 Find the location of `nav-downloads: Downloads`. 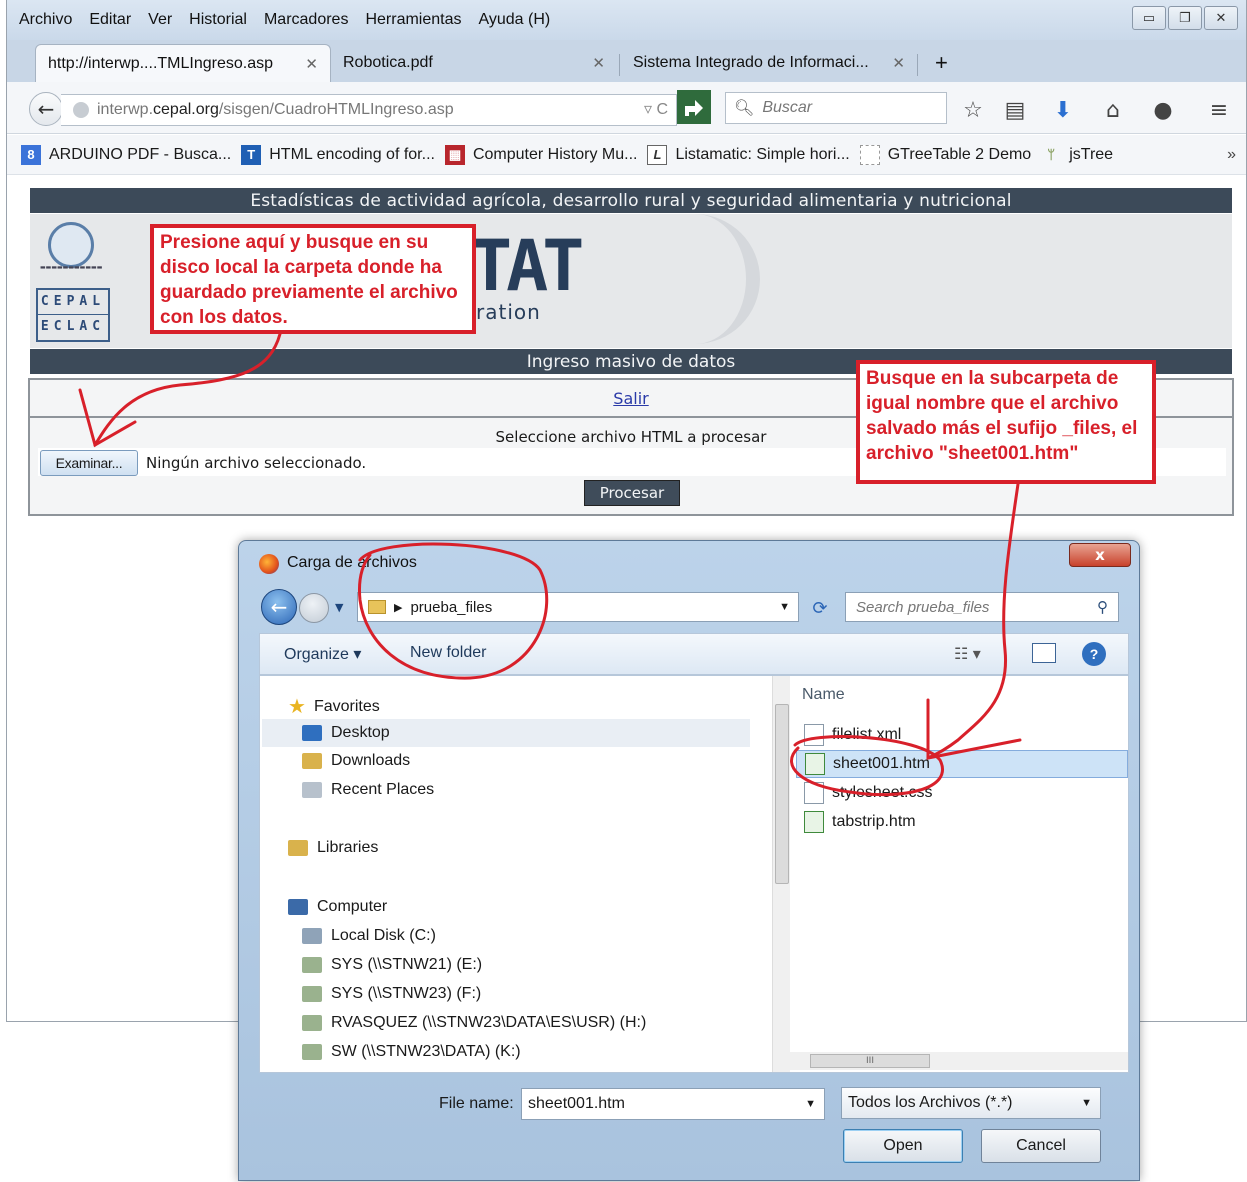

nav-downloads: Downloads is located at coordinates (356, 761).